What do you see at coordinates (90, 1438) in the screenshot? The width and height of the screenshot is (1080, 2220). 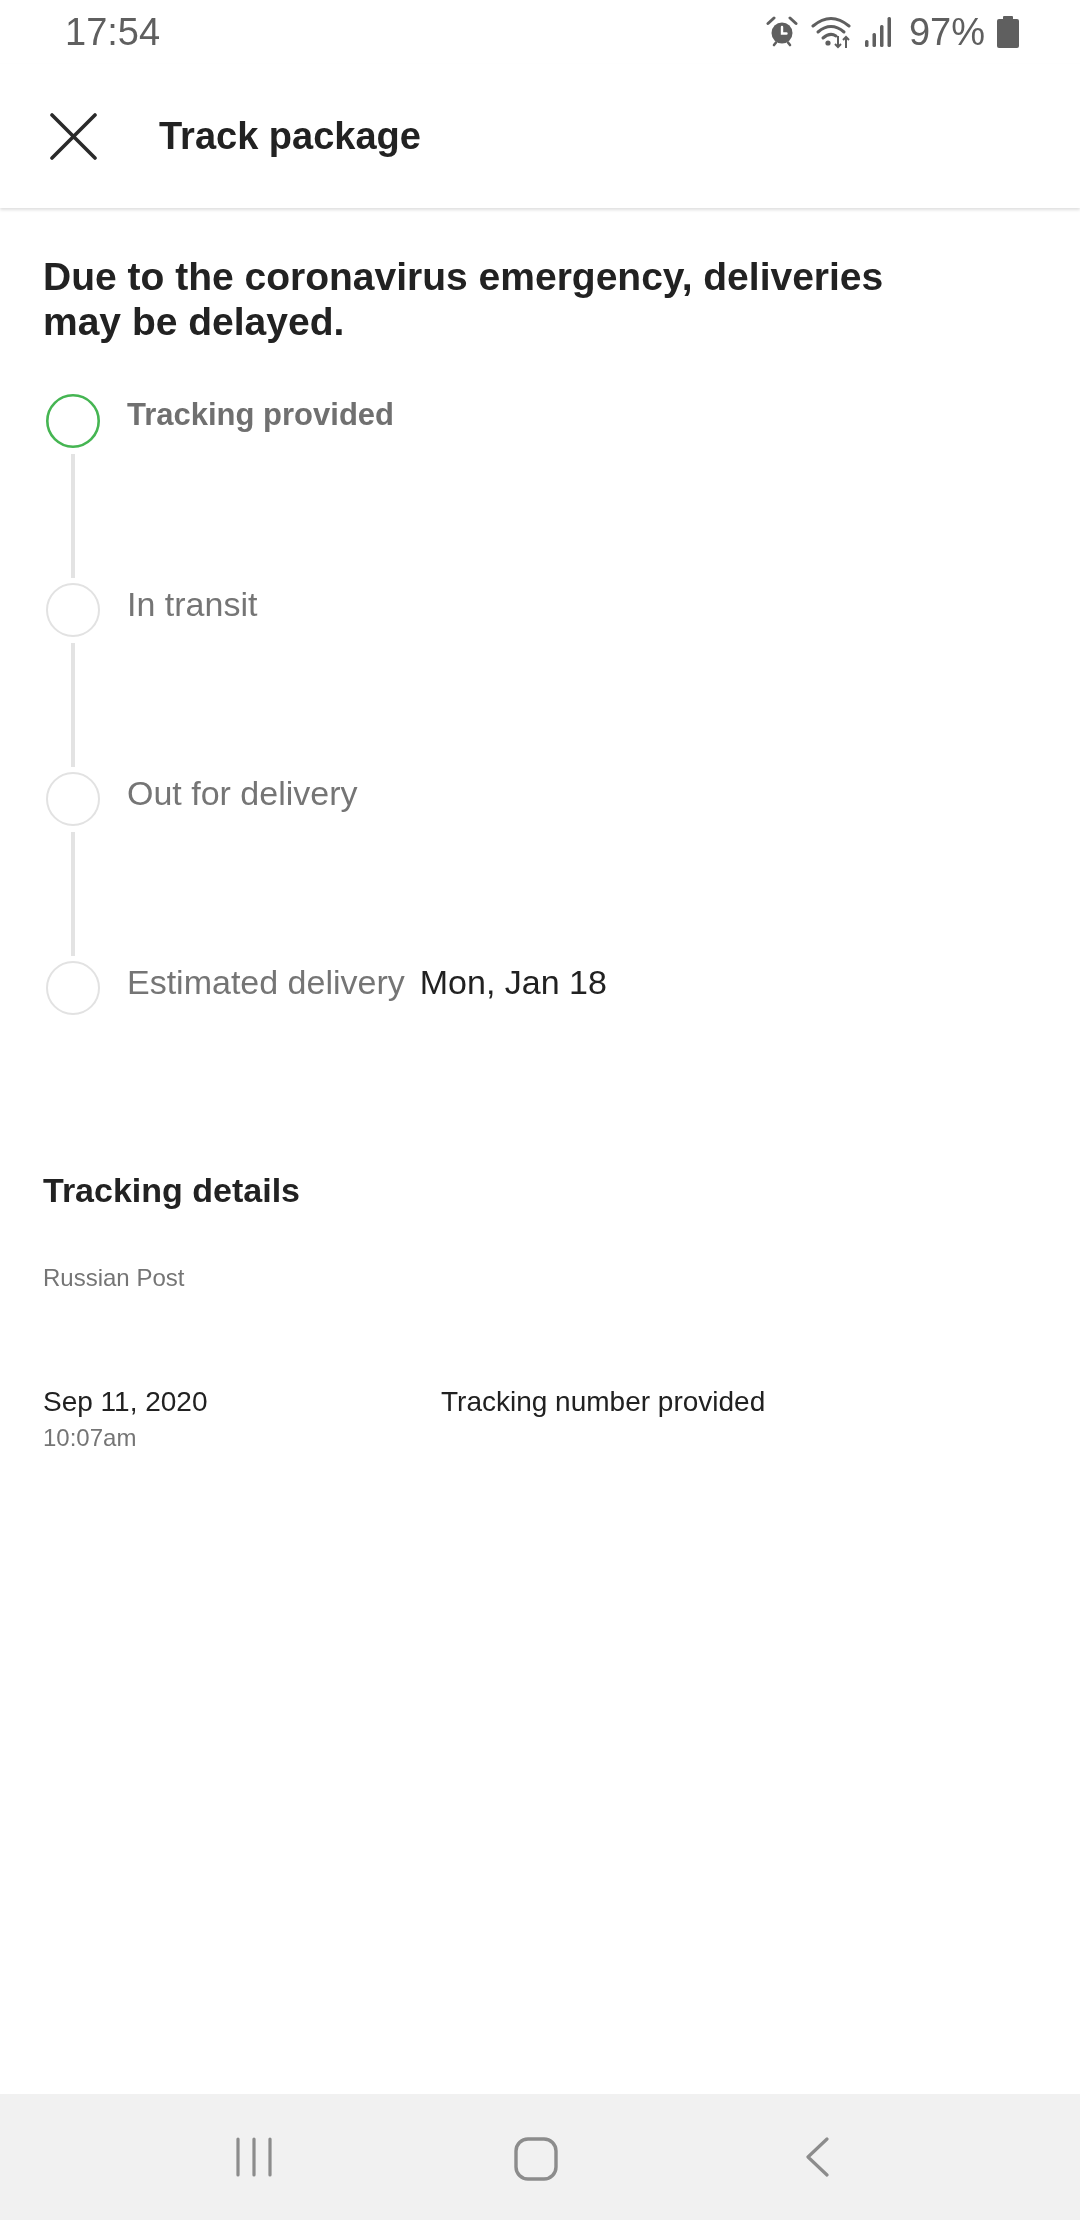 I see `event-time: 10:07am` at bounding box center [90, 1438].